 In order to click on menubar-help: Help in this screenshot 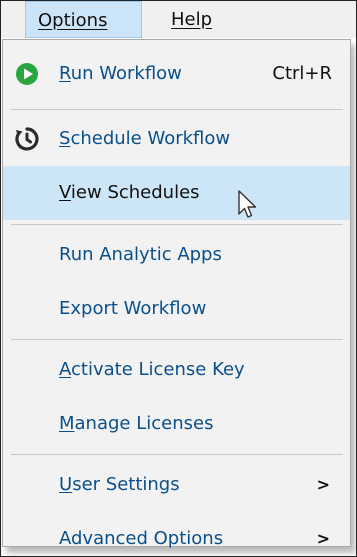, I will do `click(191, 19)`.